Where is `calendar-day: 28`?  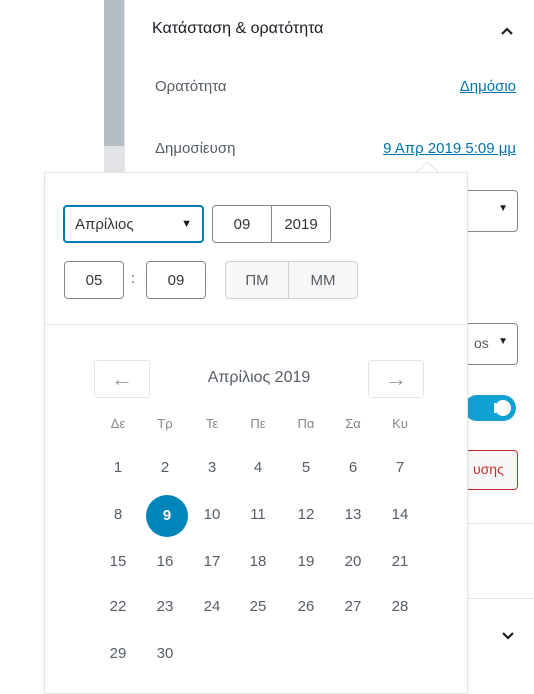 calendar-day: 28 is located at coordinates (400, 607).